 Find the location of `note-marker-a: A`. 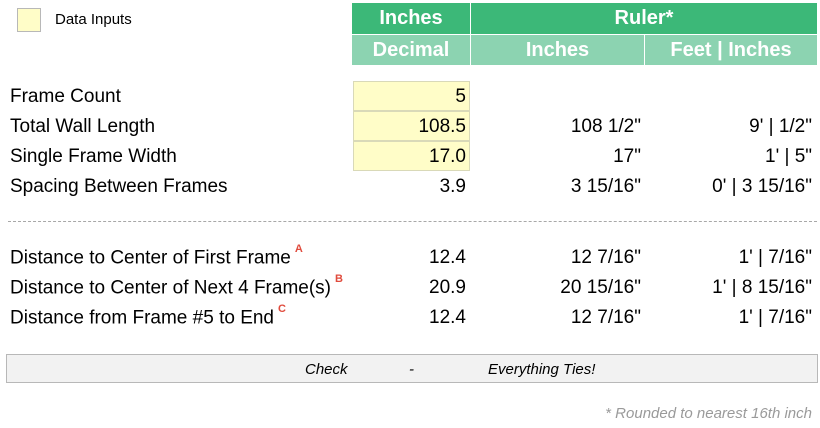

note-marker-a: A is located at coordinates (298, 249).